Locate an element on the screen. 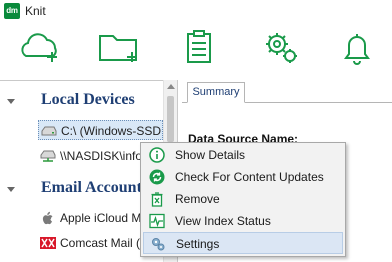 This screenshot has height=262, width=392. settings-toolbar-button is located at coordinates (284, 50).